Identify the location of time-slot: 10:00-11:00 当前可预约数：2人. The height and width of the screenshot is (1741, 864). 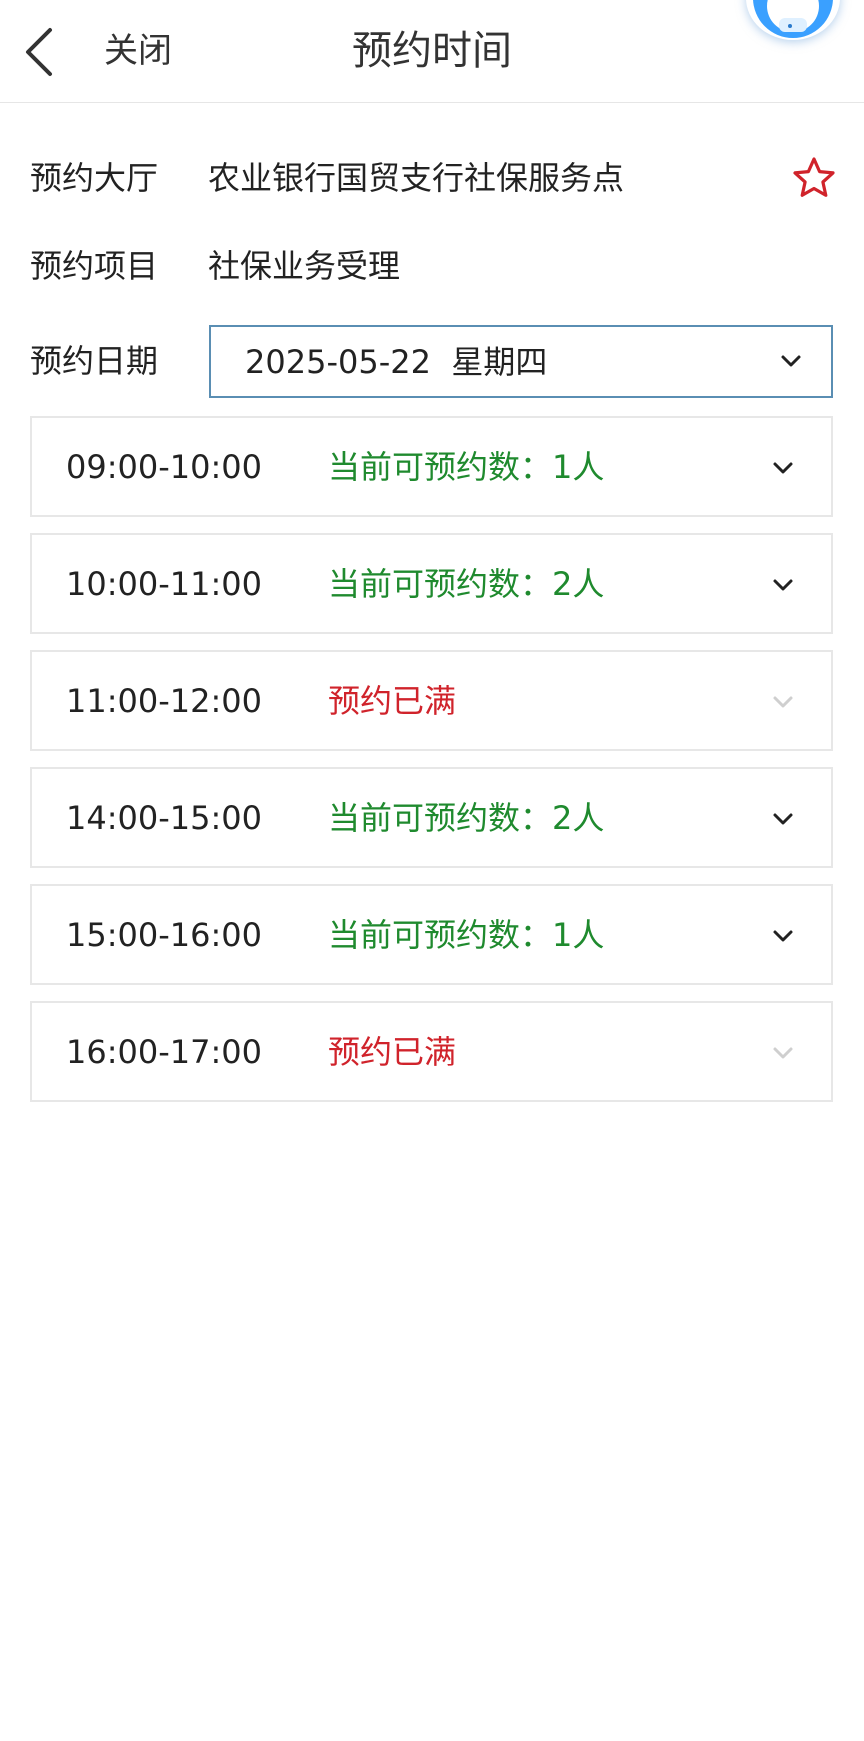
(431, 583).